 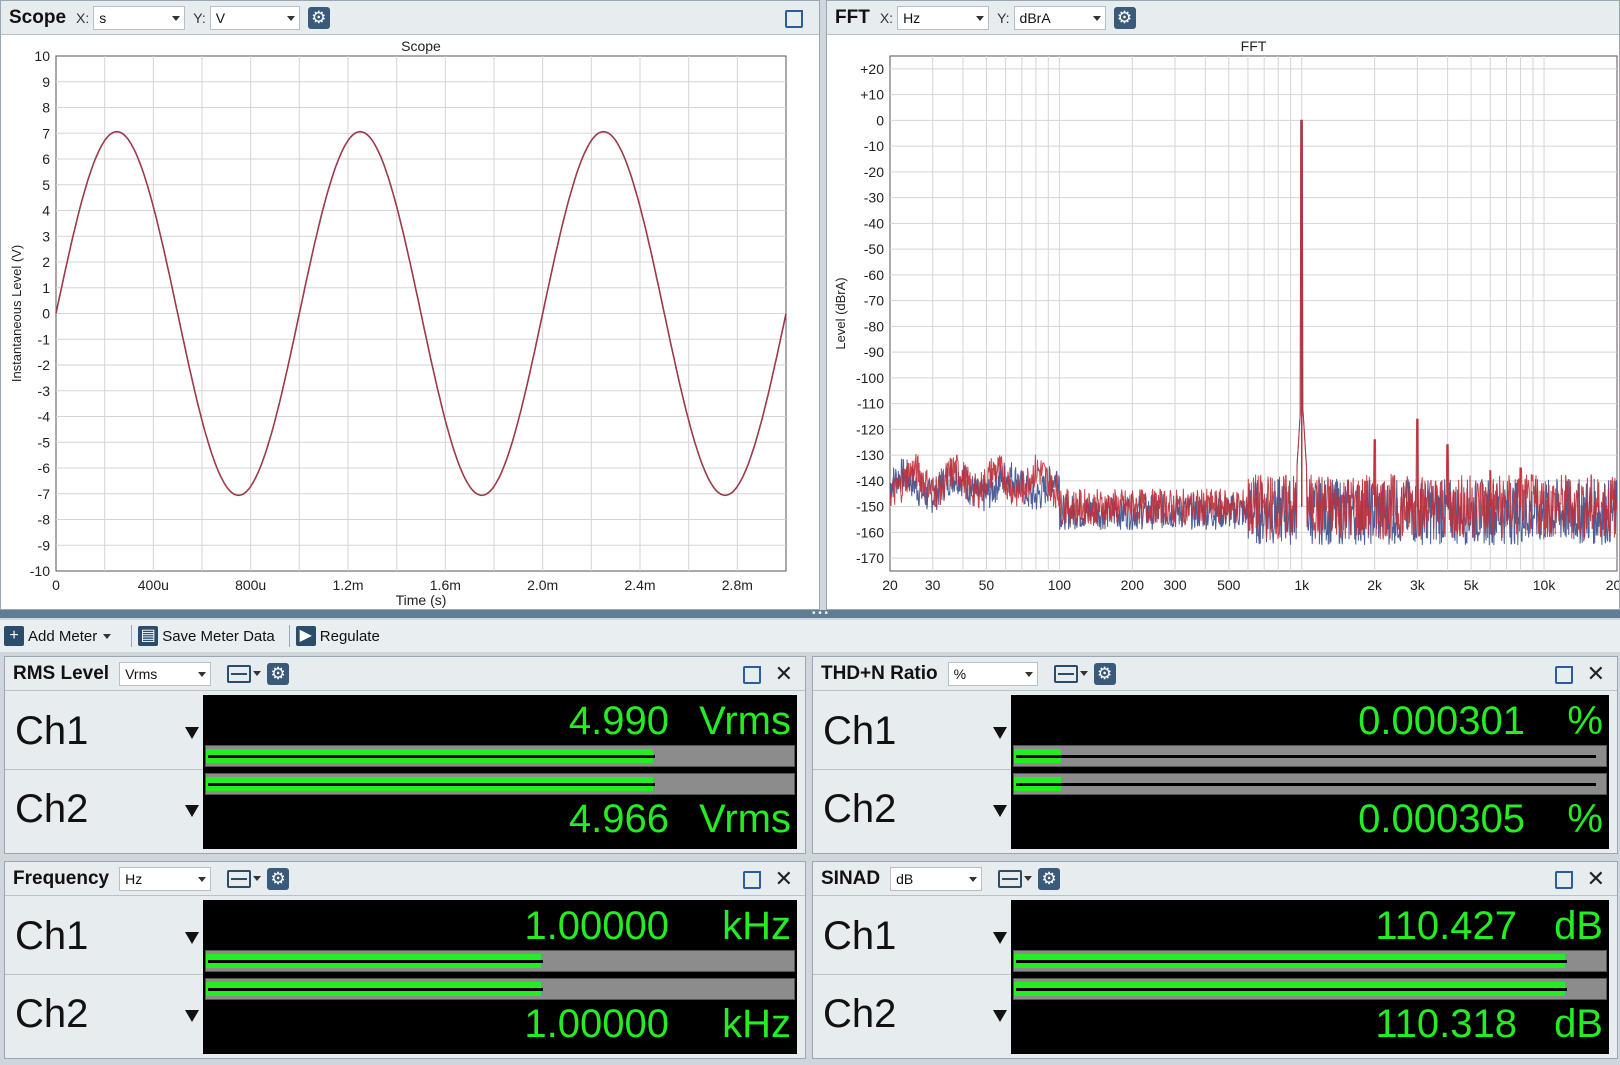 What do you see at coordinates (870, 558) in the screenshot?
I see `y-tick-label: -170` at bounding box center [870, 558].